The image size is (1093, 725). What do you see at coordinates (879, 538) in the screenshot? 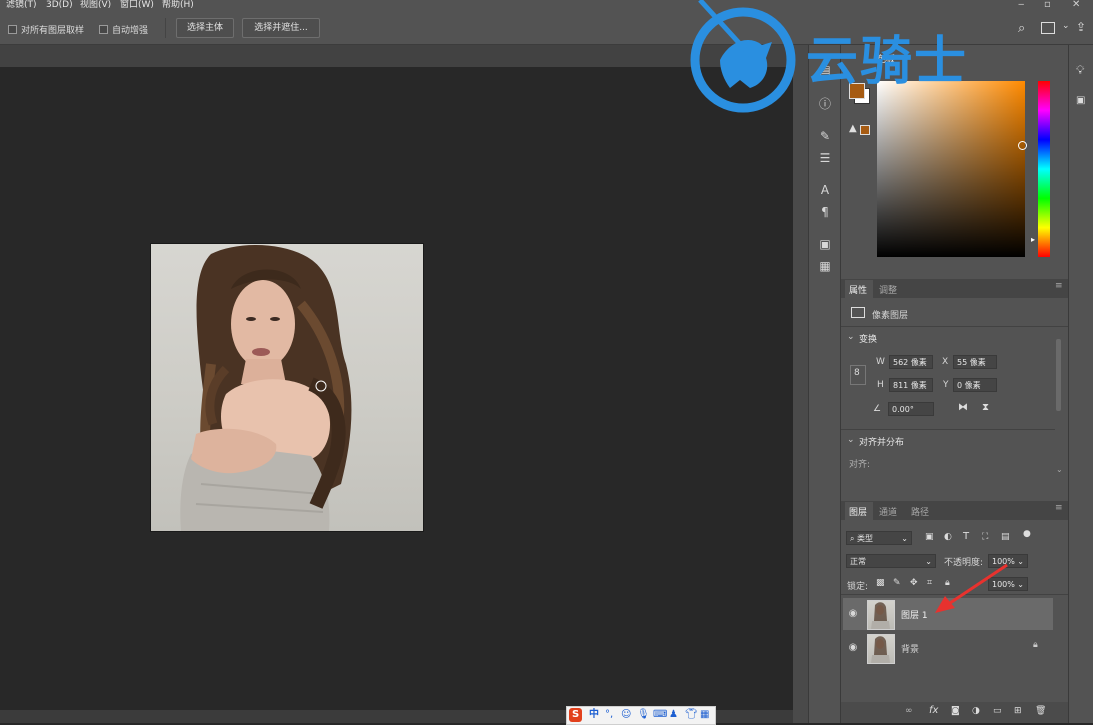
I see `layer-filter-select: ⌕ 类型 ⌄` at bounding box center [879, 538].